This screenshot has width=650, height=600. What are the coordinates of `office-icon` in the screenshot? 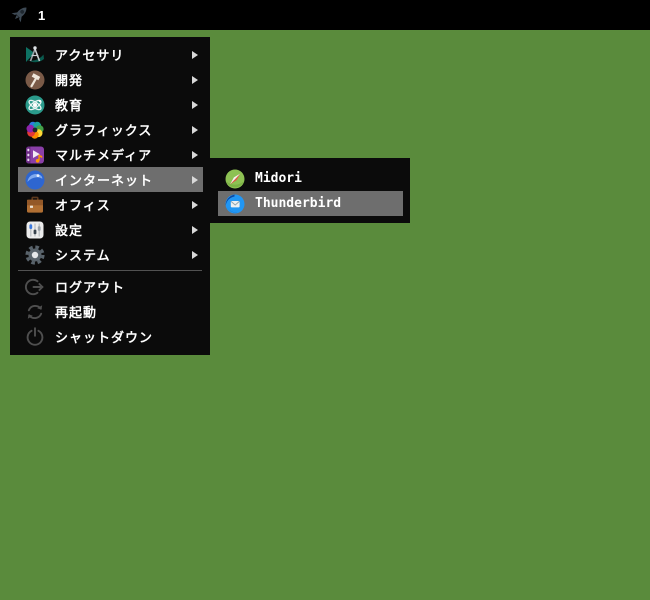 It's located at (35, 205).